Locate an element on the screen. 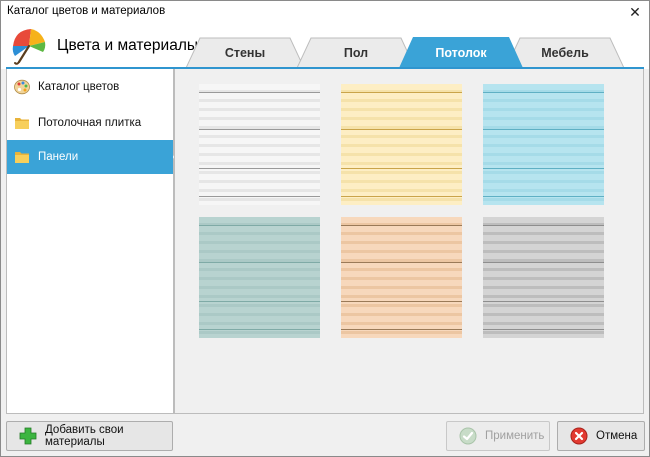  tab-label: Потолок is located at coordinates (461, 52).